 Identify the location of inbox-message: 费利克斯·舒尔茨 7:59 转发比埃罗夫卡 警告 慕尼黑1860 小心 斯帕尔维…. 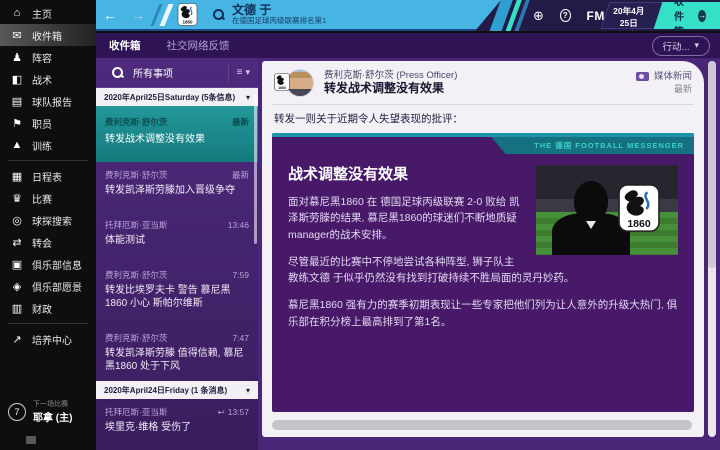
(177, 290).